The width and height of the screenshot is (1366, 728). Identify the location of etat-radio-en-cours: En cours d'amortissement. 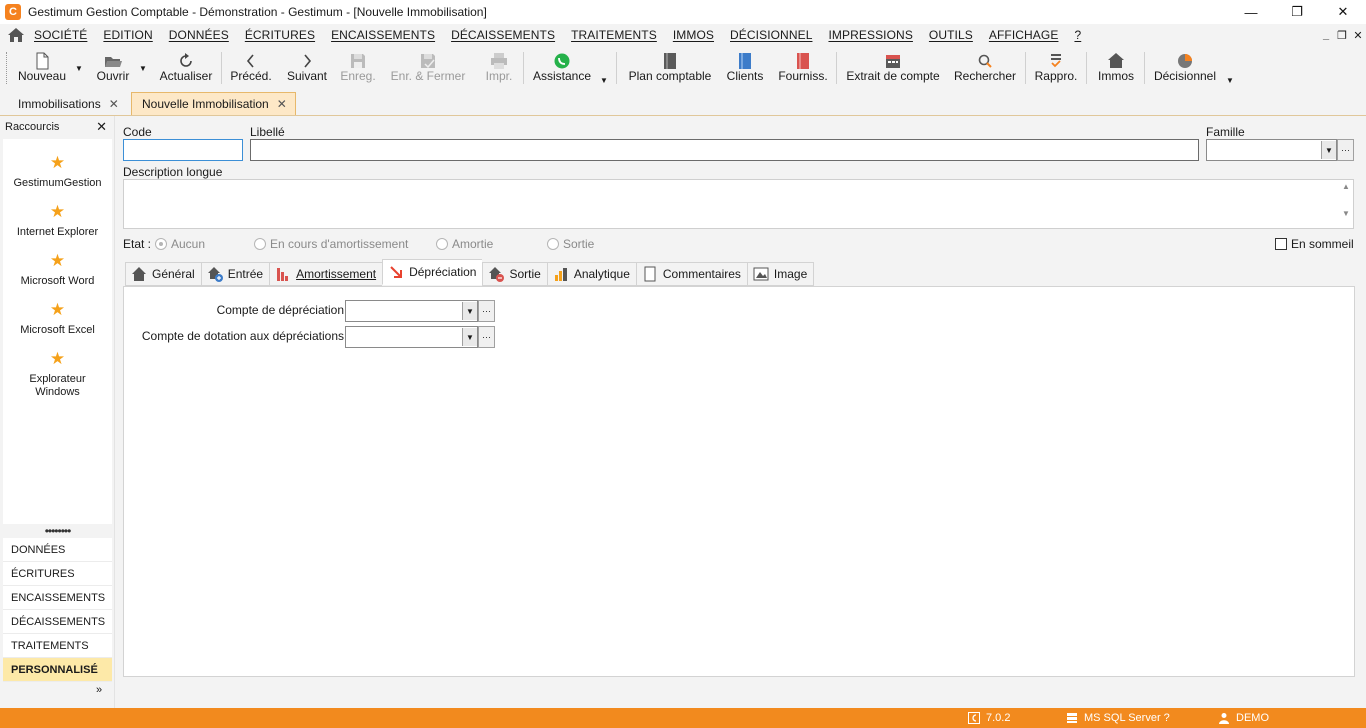
(331, 244).